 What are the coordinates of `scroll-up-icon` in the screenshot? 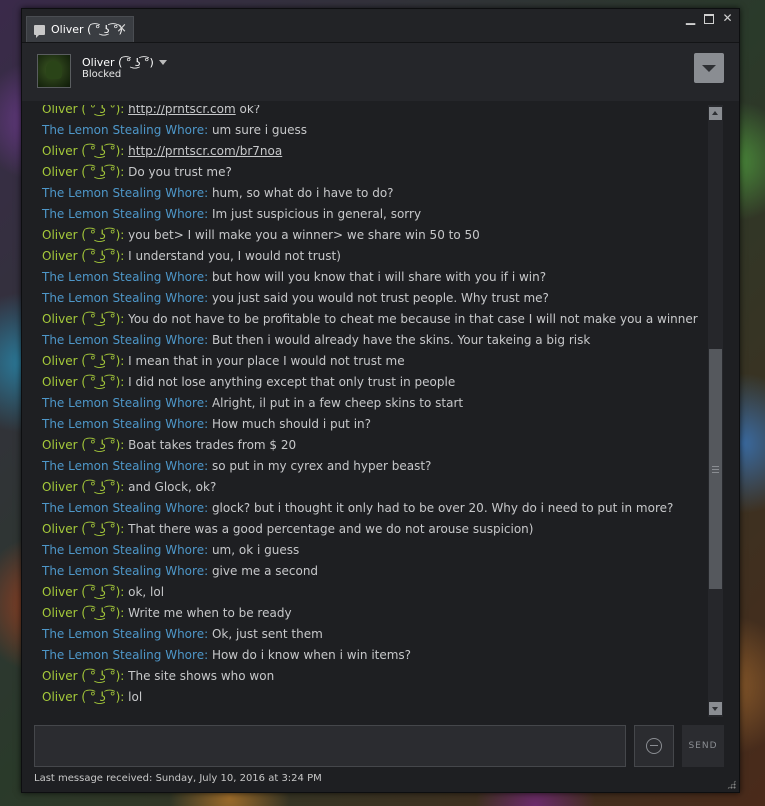 It's located at (715, 113).